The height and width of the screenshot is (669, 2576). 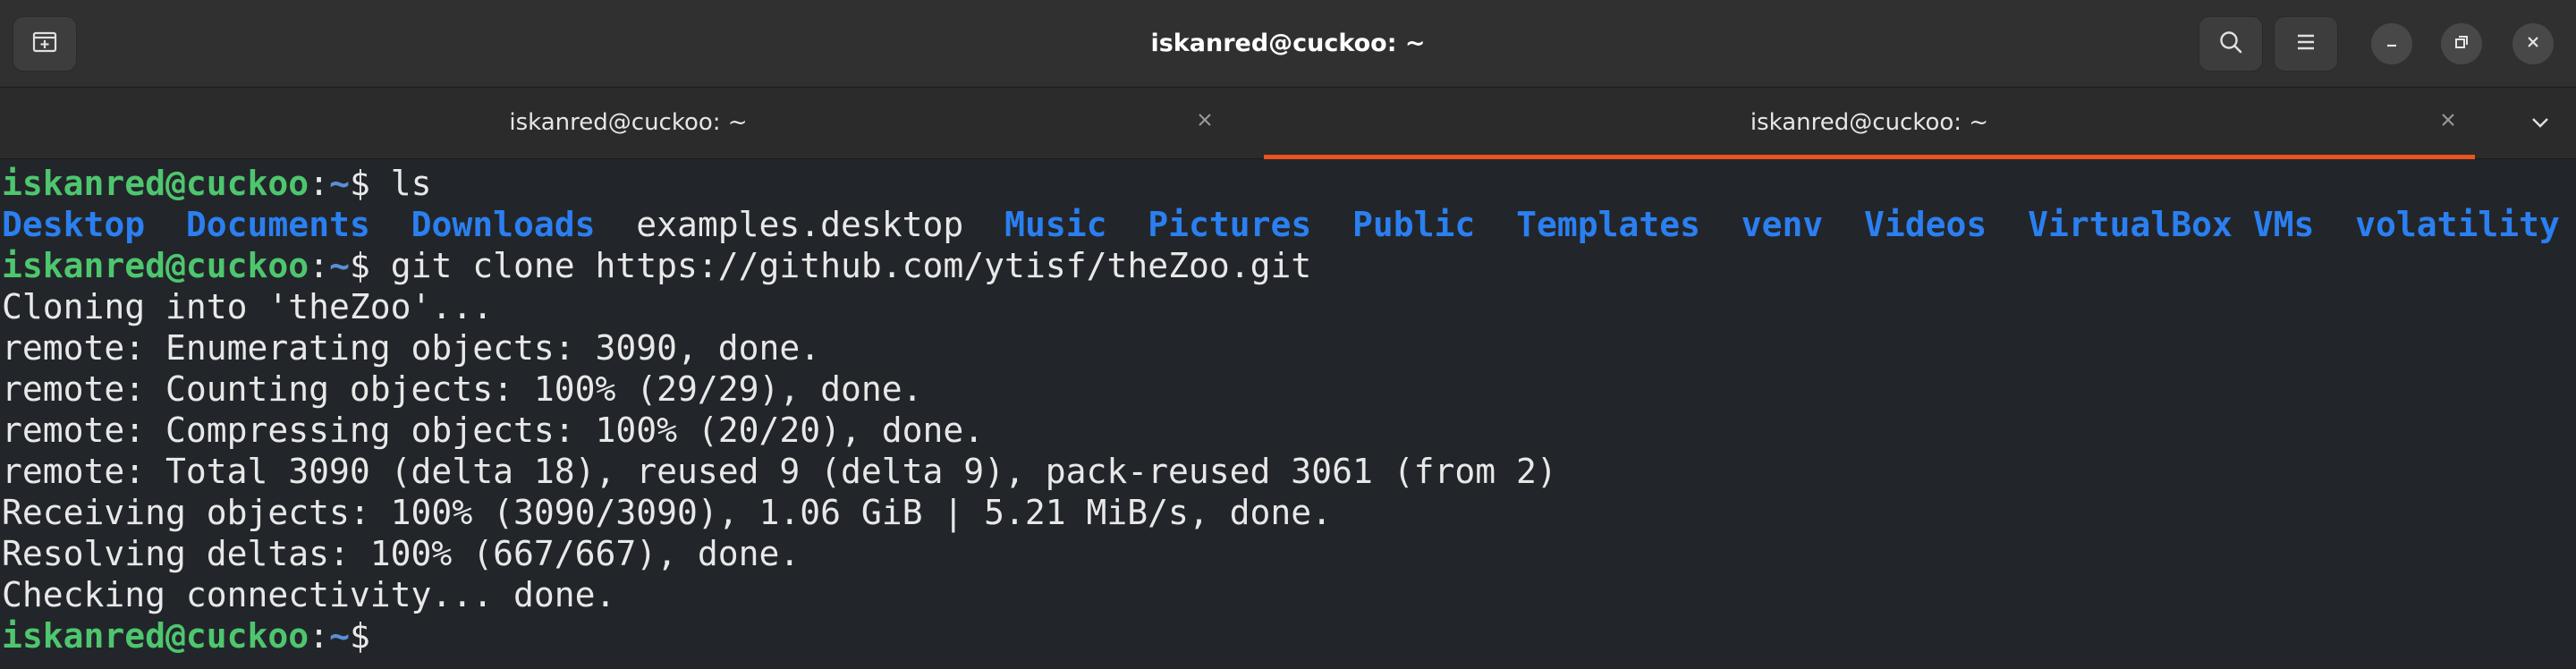 What do you see at coordinates (411, 348) in the screenshot?
I see `output-line: remote: Enumerating objects: 3090, done.` at bounding box center [411, 348].